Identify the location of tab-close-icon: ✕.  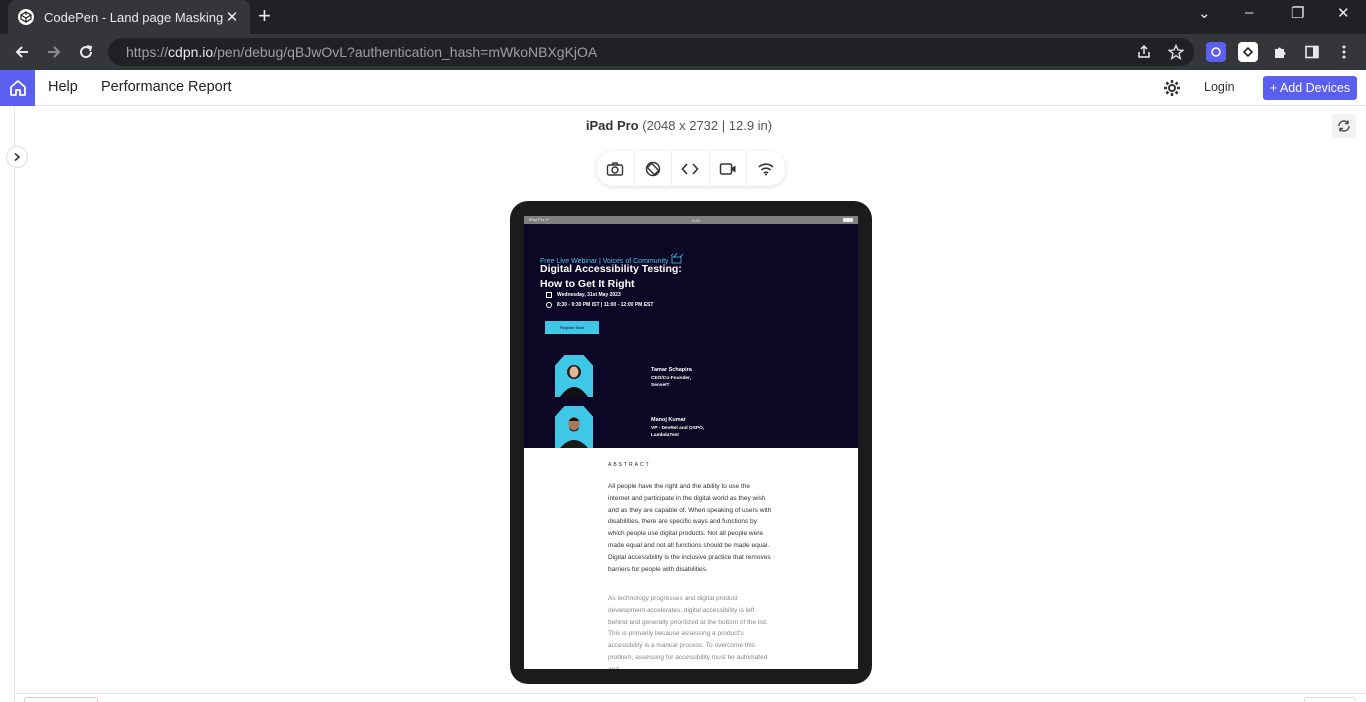
(232, 17).